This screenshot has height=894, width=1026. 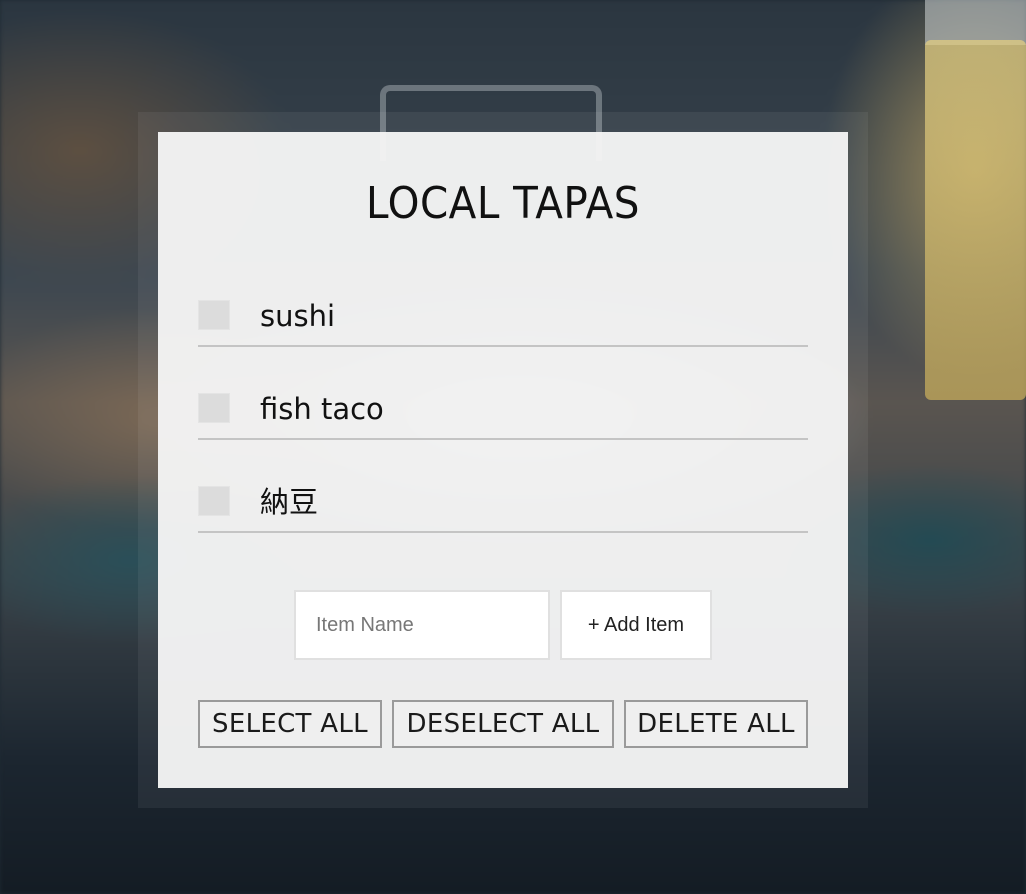 What do you see at coordinates (503, 724) in the screenshot?
I see `deselect-all-button: DESELECT ALL` at bounding box center [503, 724].